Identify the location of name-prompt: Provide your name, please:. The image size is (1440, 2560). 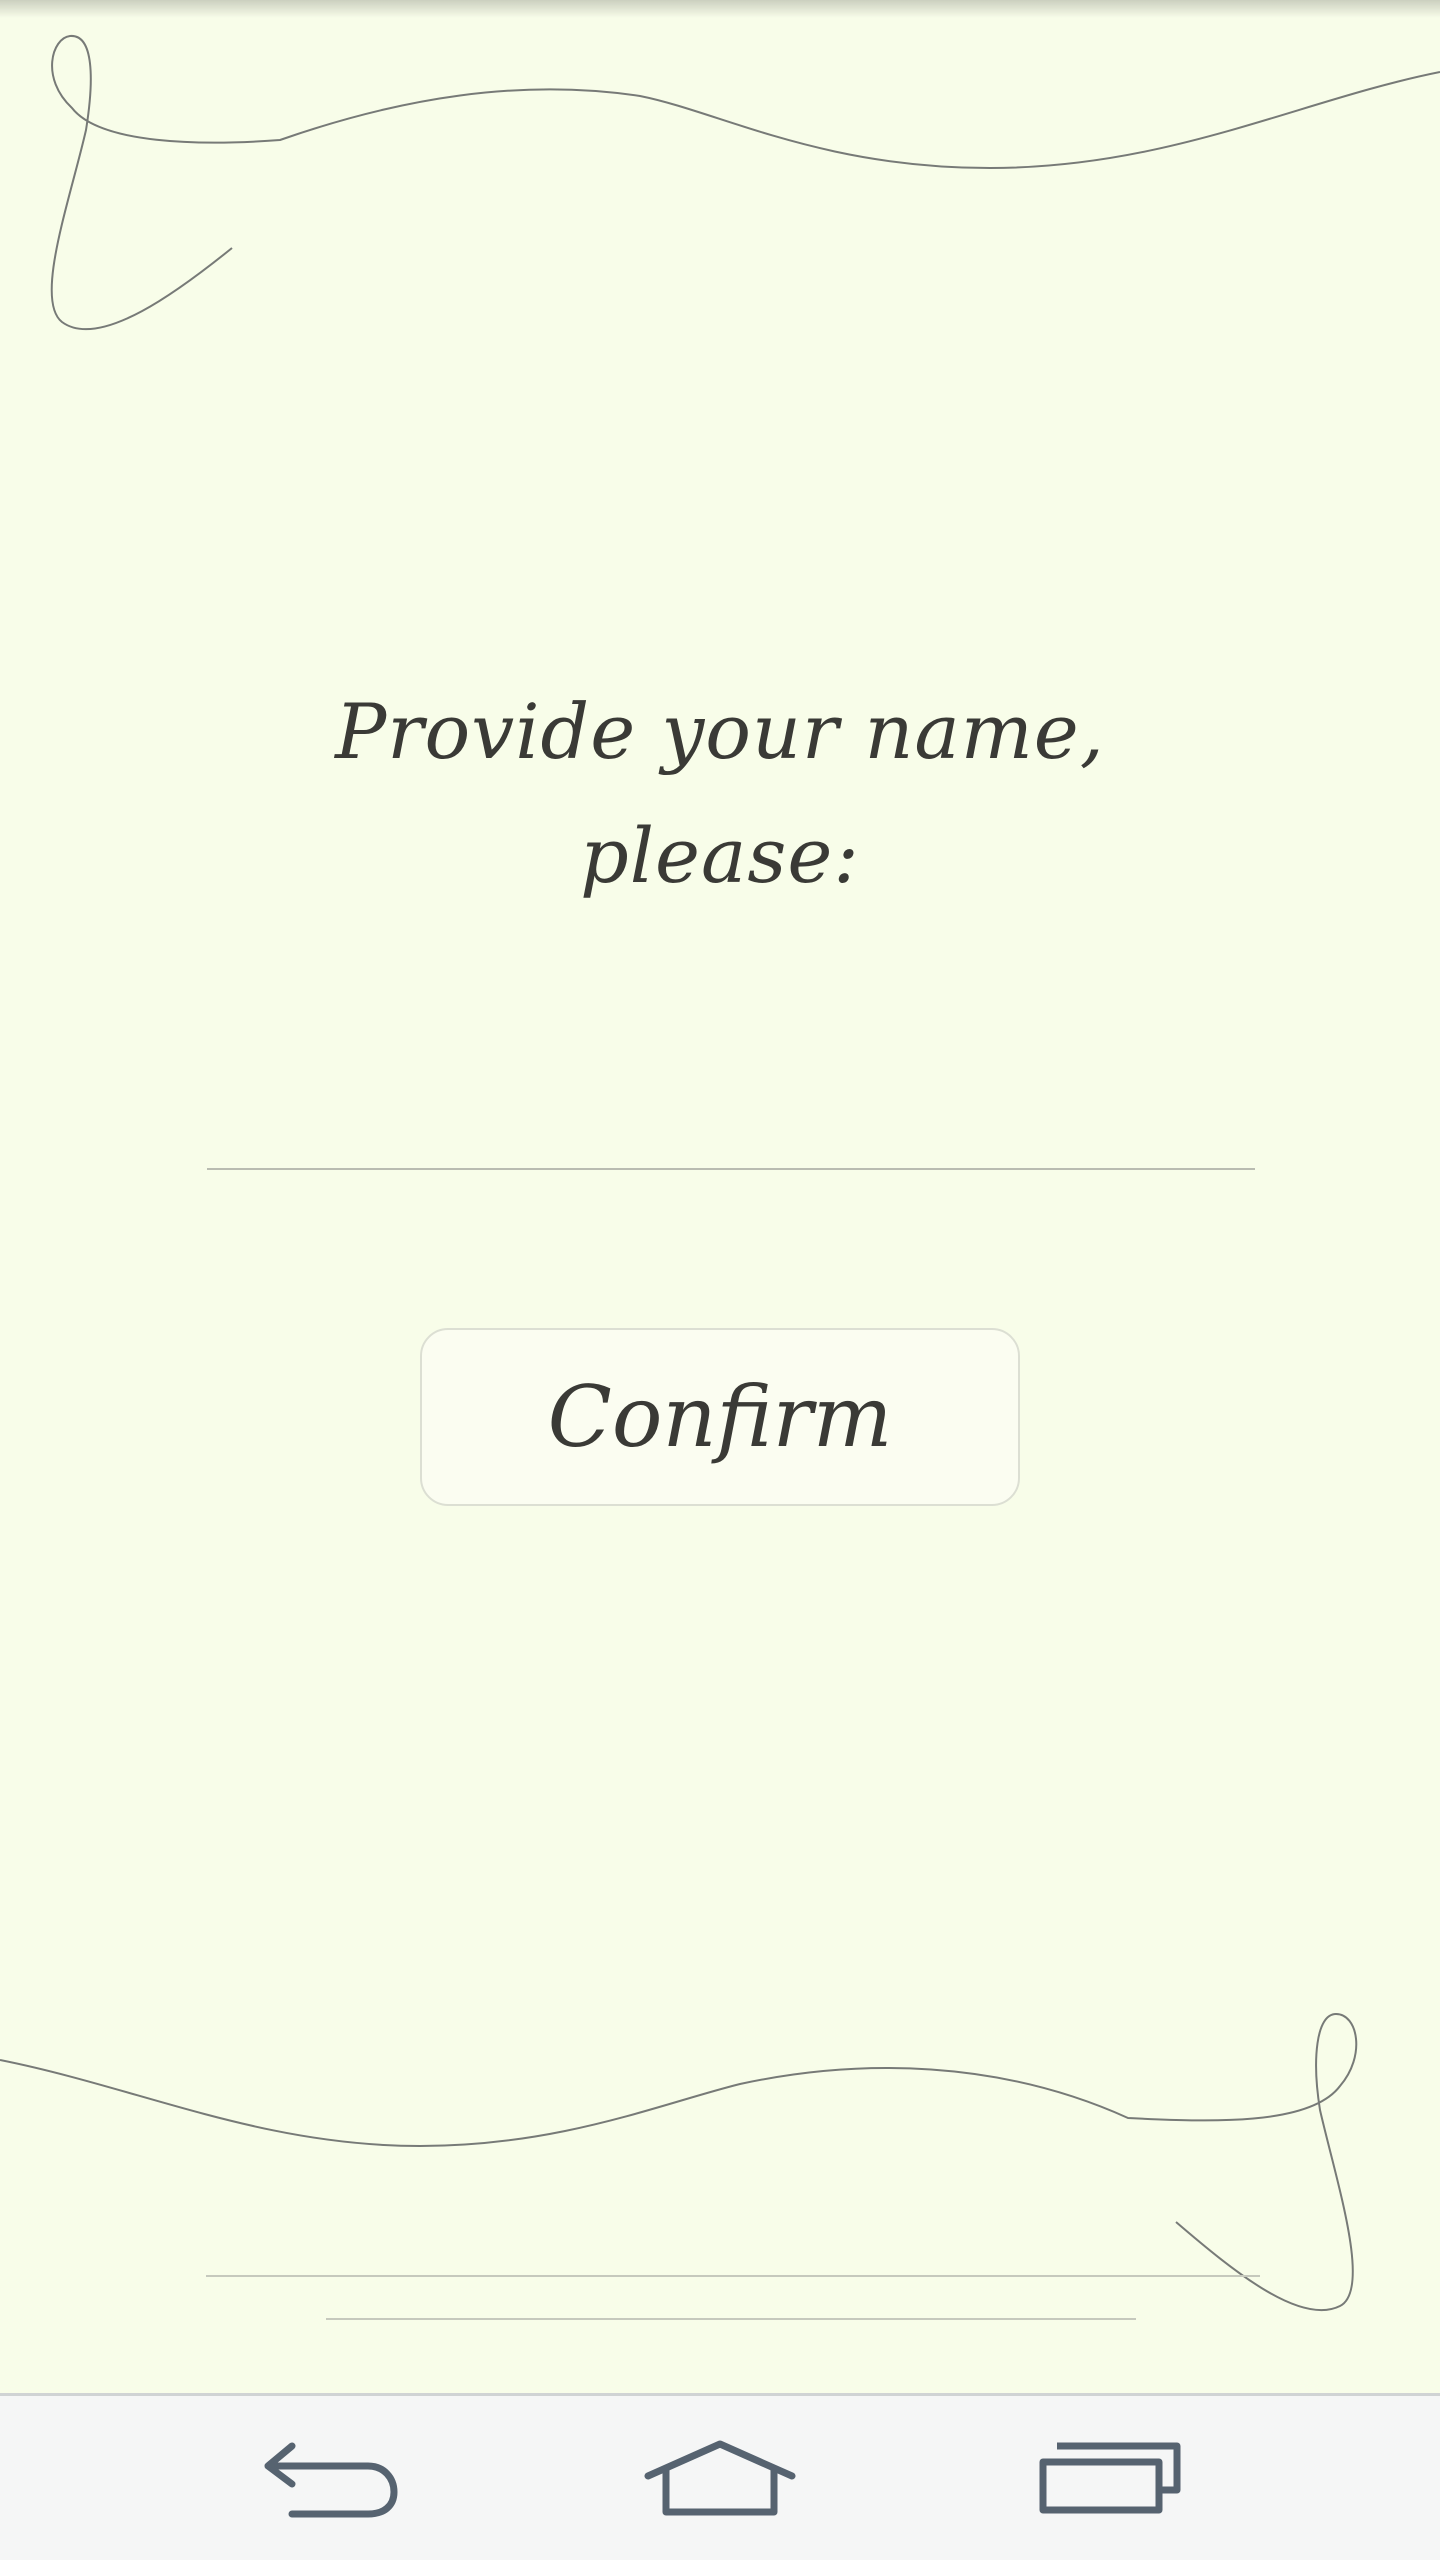
(720, 794).